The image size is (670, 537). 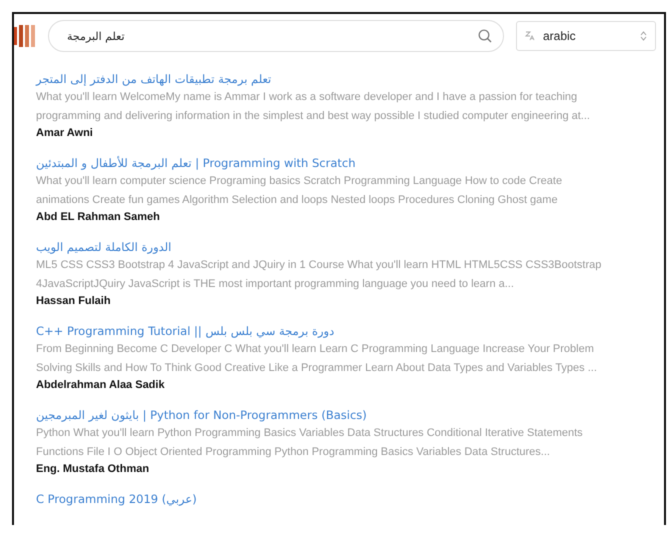 What do you see at coordinates (586, 36) in the screenshot?
I see `language-select: arabic` at bounding box center [586, 36].